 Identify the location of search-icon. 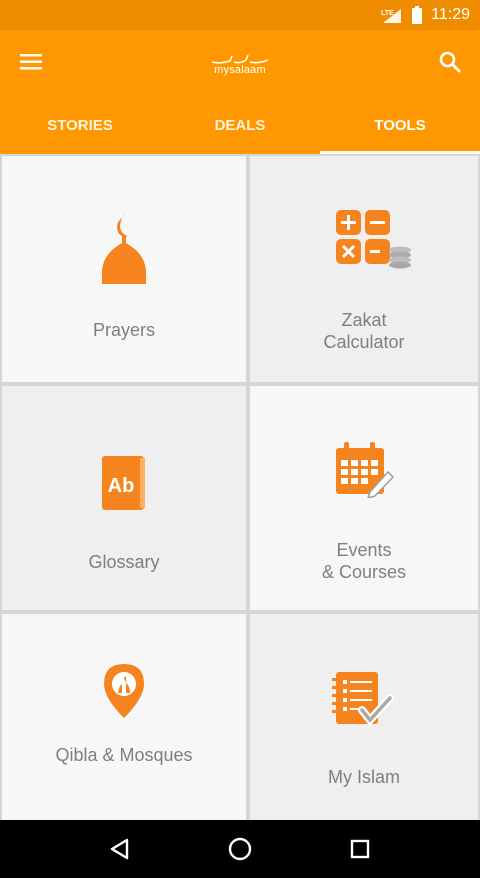
(450, 62).